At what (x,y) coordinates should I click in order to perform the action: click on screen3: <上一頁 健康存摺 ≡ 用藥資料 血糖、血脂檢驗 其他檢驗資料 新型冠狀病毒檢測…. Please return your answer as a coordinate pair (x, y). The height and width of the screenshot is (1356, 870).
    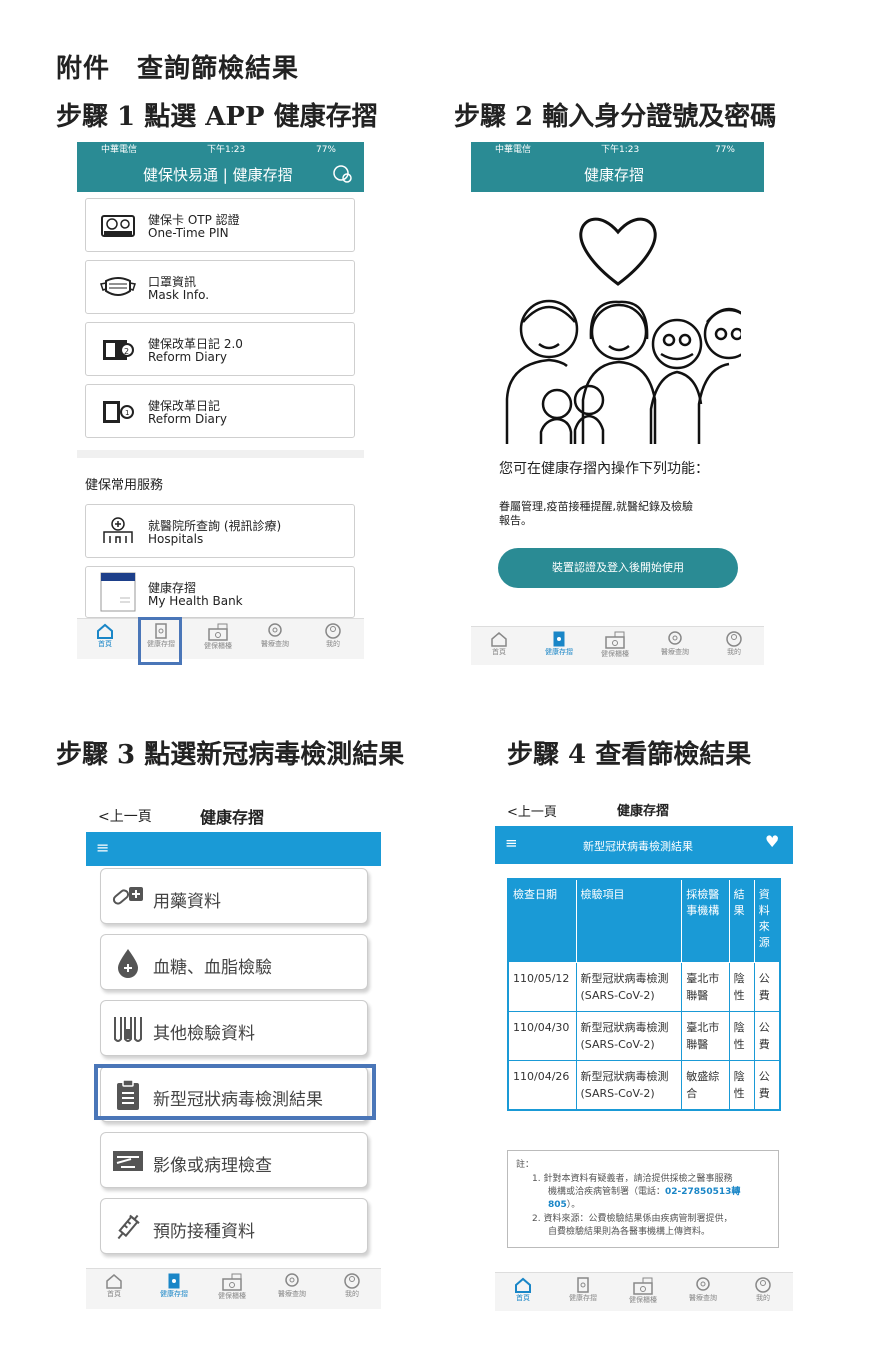
    Looking at the image, I should click on (236, 1056).